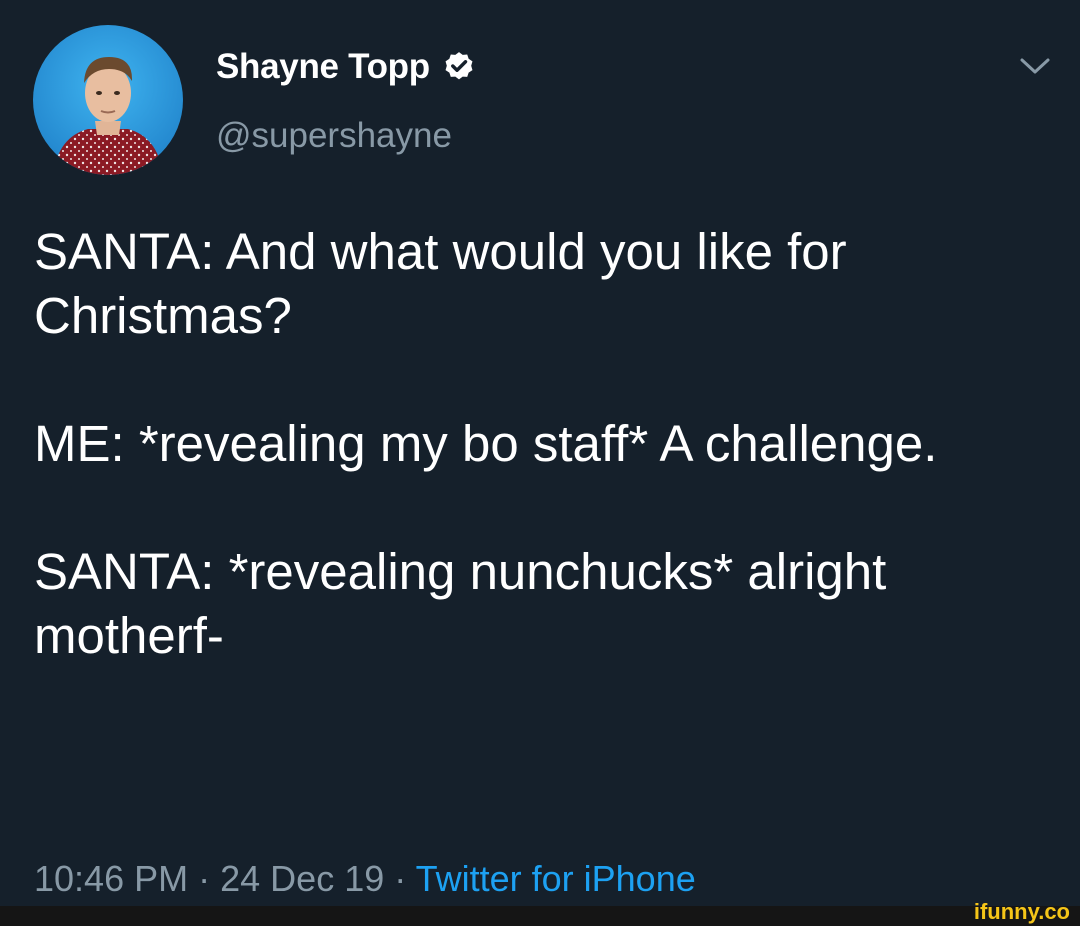 Image resolution: width=1080 pixels, height=926 pixels. I want to click on ifunny-watermark-logo: ifunny.co, so click(997, 911).